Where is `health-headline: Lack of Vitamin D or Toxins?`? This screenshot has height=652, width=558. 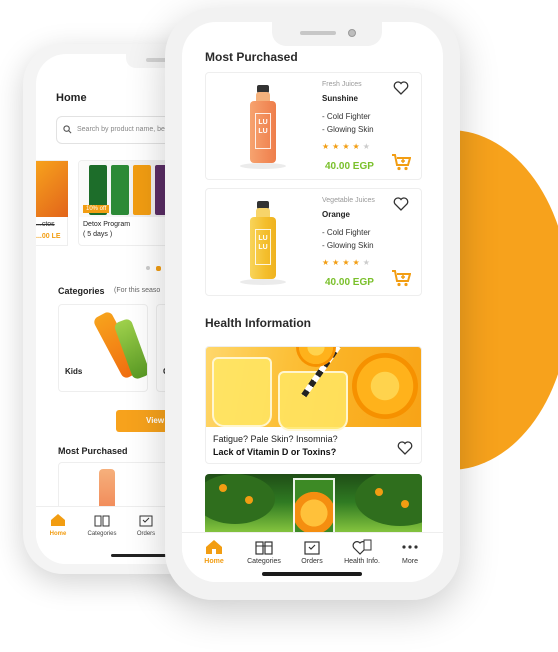 health-headline: Lack of Vitamin D or Toxins? is located at coordinates (275, 452).